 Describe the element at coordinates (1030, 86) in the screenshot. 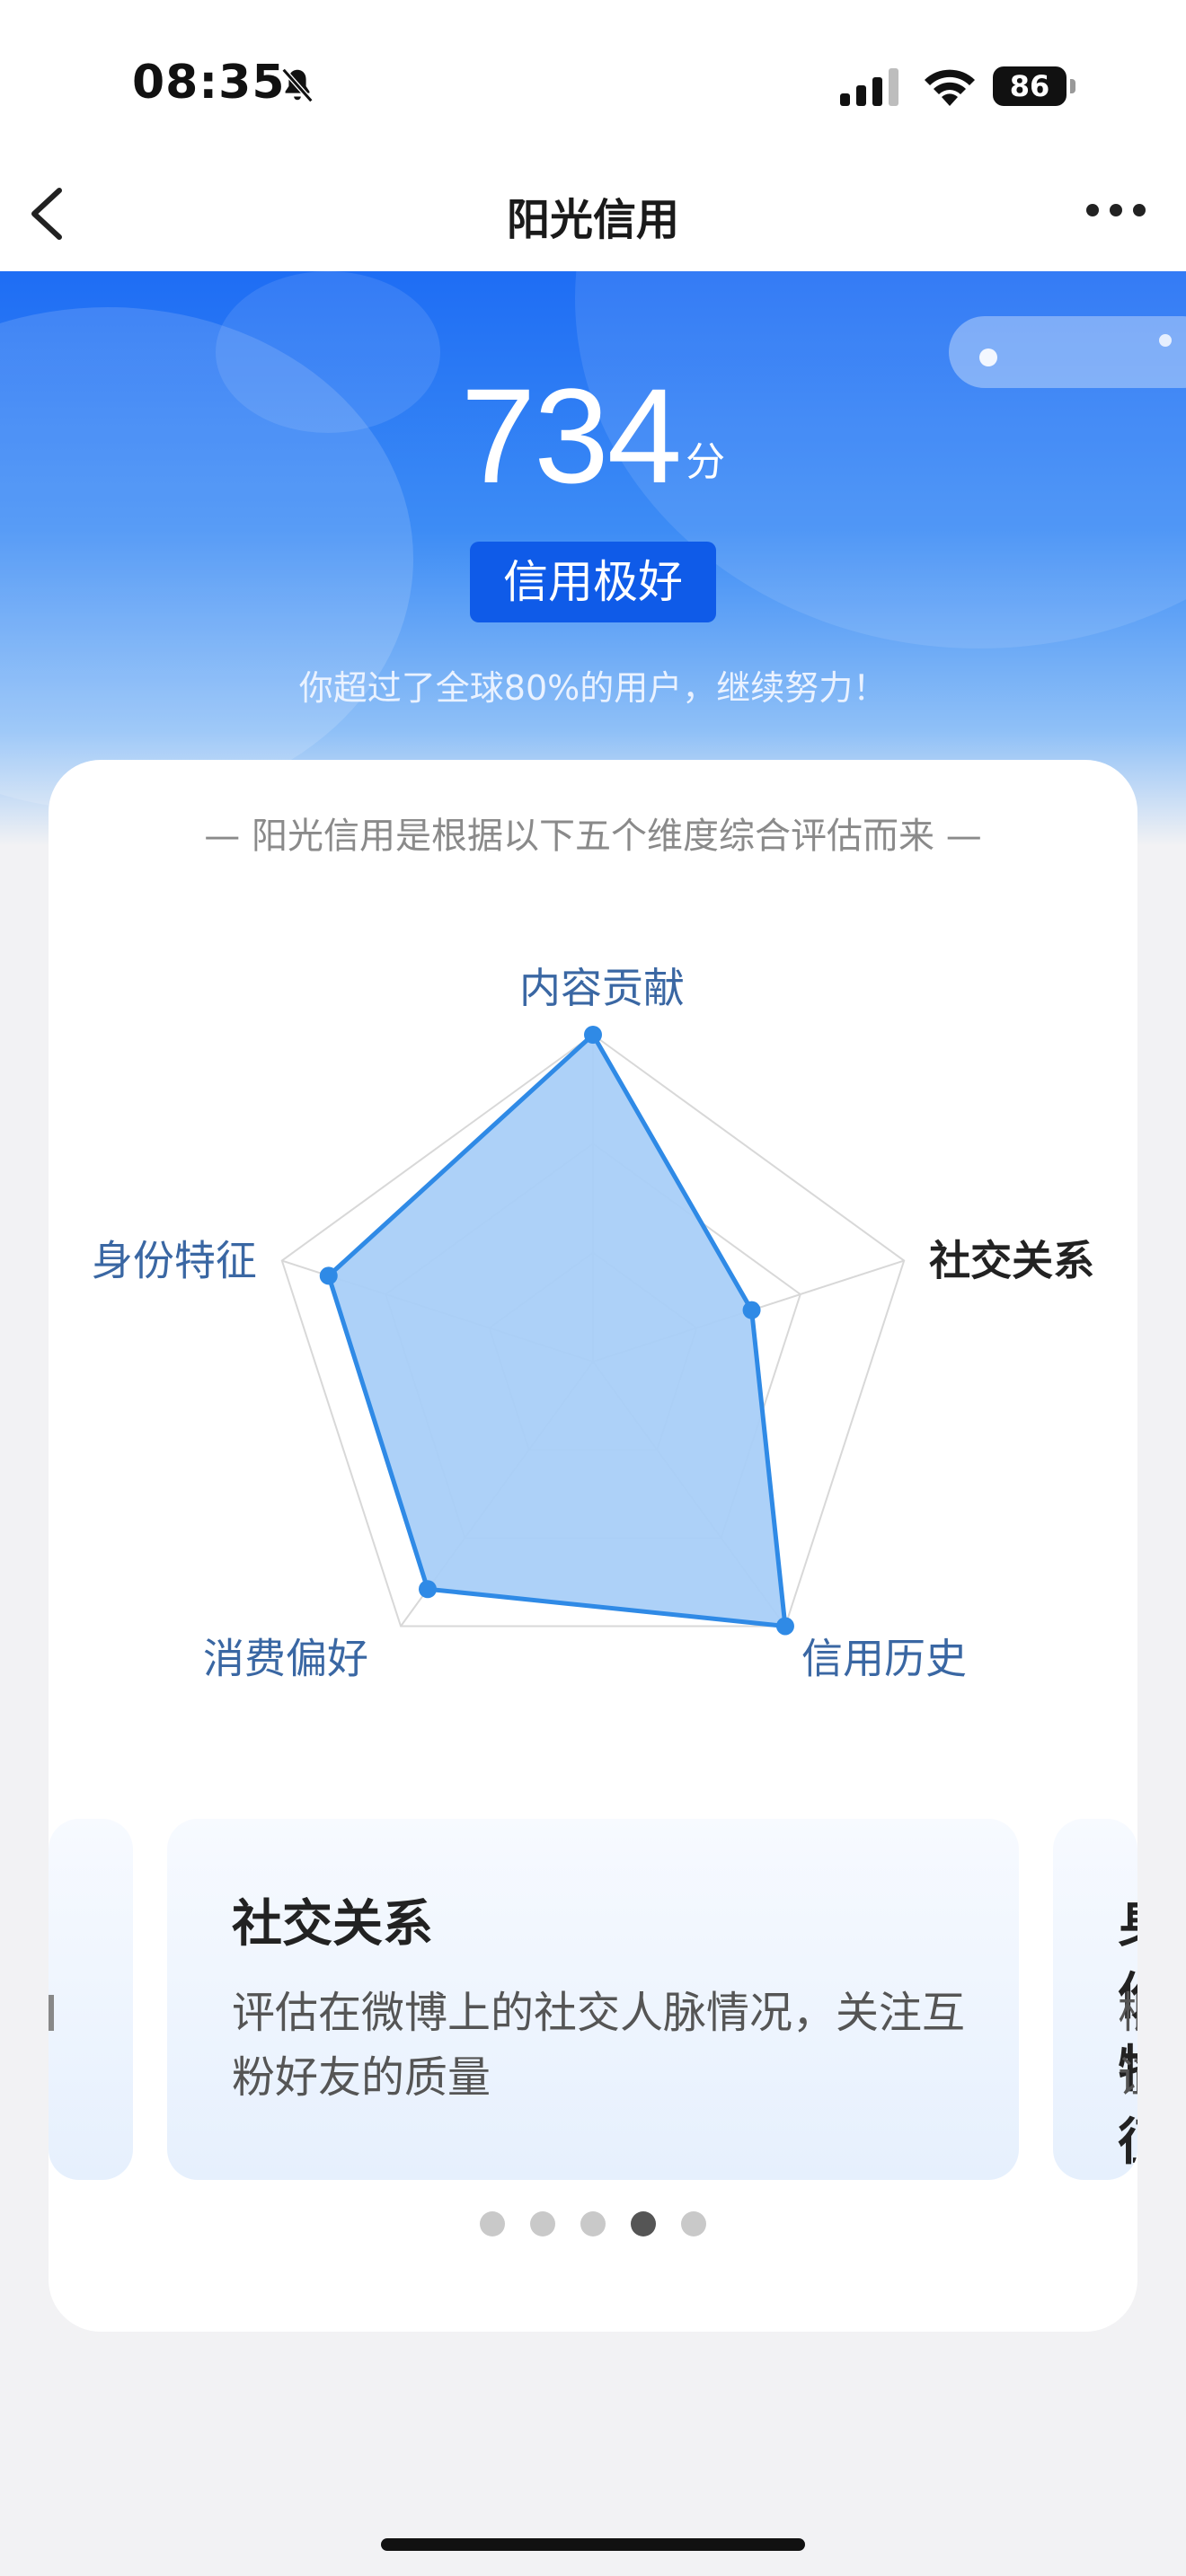

I see `battery-level: 86` at that location.